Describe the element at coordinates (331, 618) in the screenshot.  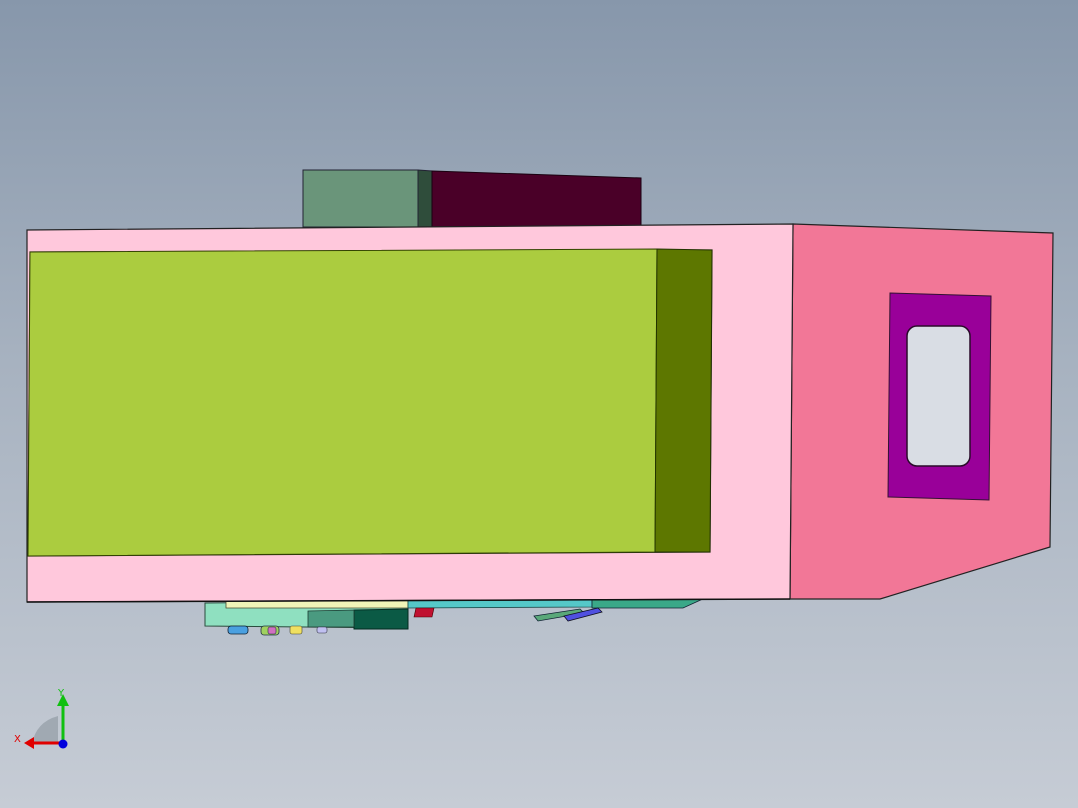
I see `connector-mid` at that location.